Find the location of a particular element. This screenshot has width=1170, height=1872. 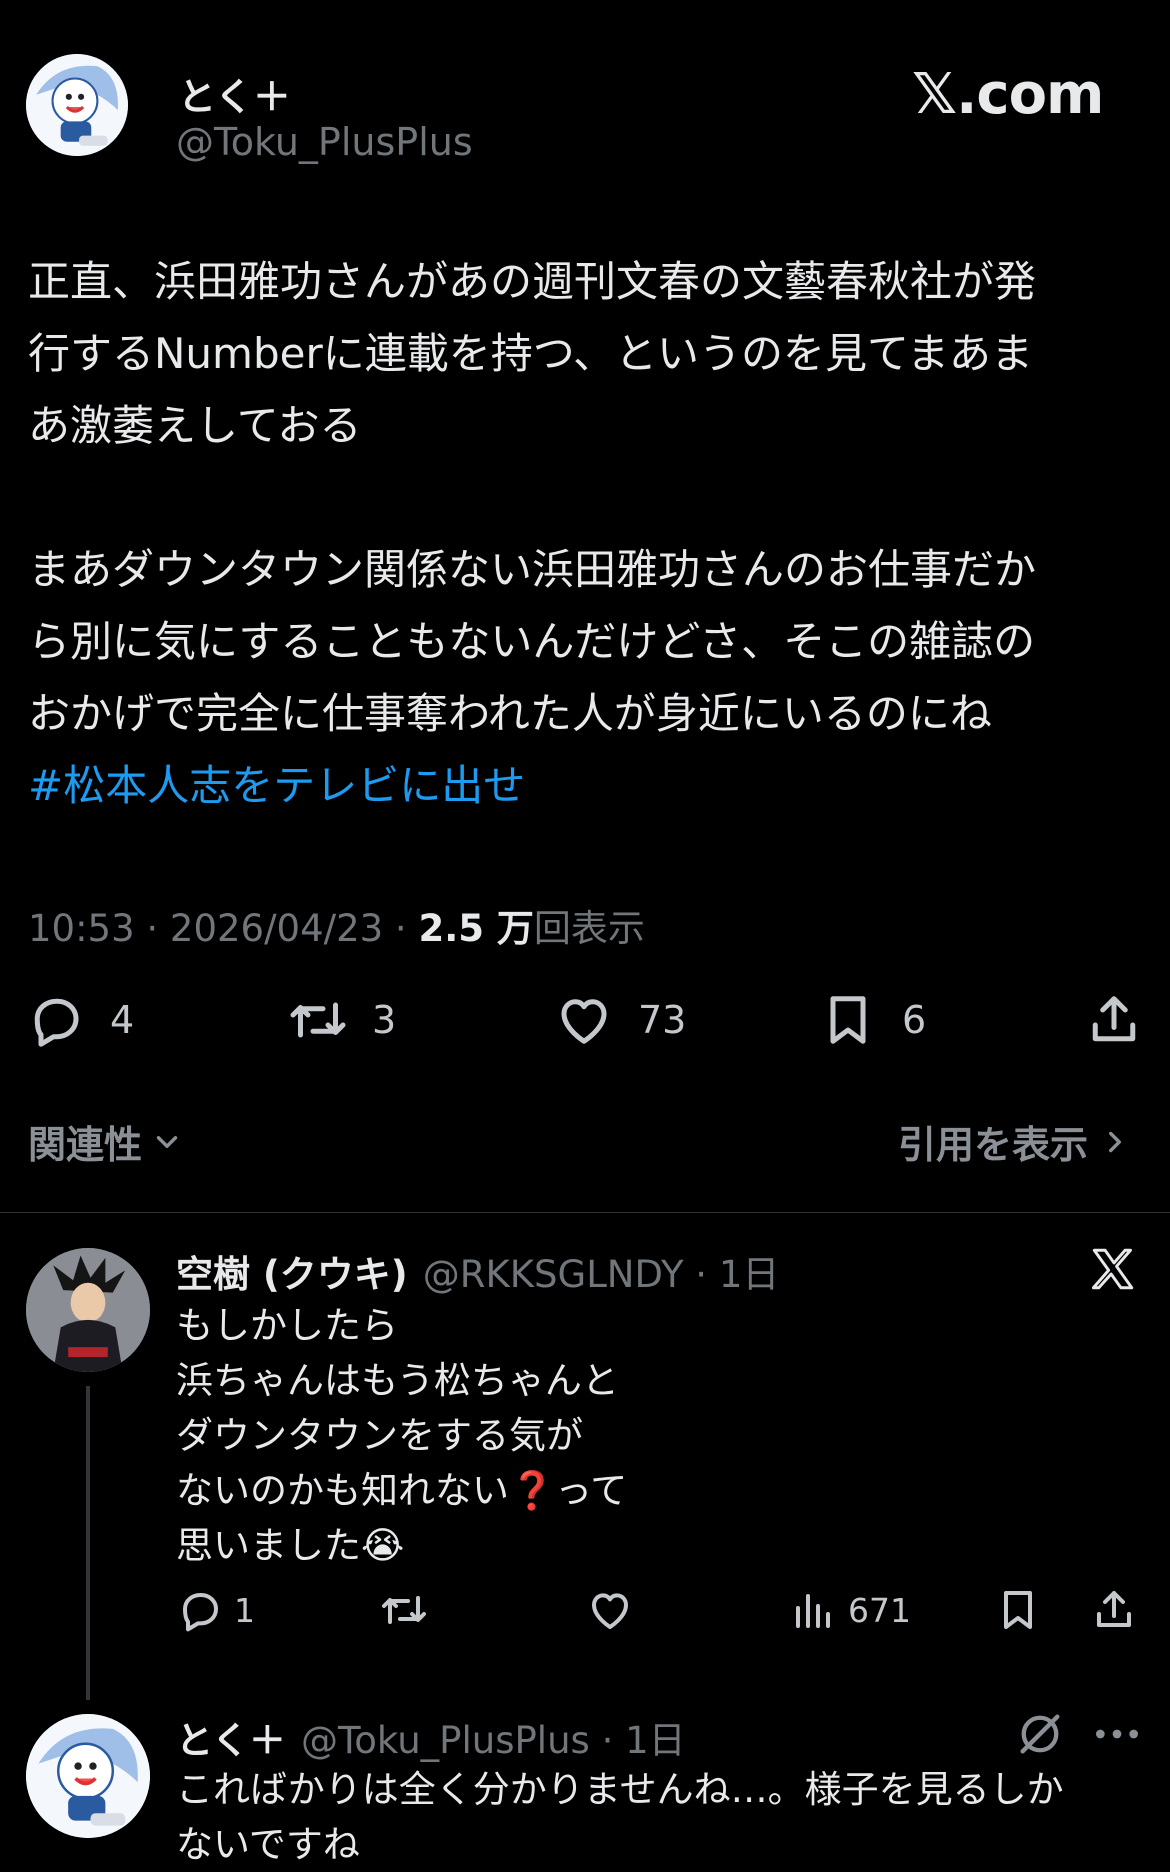

chevron-down-icon is located at coordinates (167, 1141).